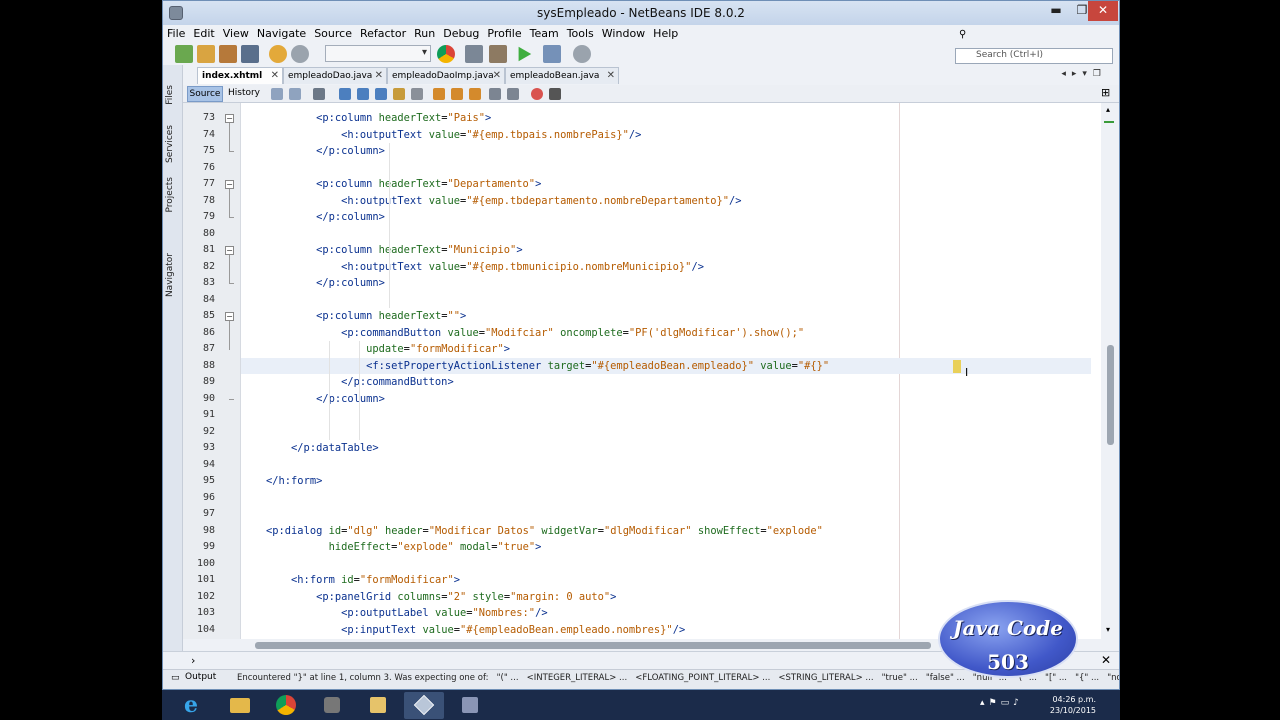 This screenshot has width=1280, height=720. I want to click on code-line: <p:outputLabel value="Nombres:"/>, so click(394, 613).